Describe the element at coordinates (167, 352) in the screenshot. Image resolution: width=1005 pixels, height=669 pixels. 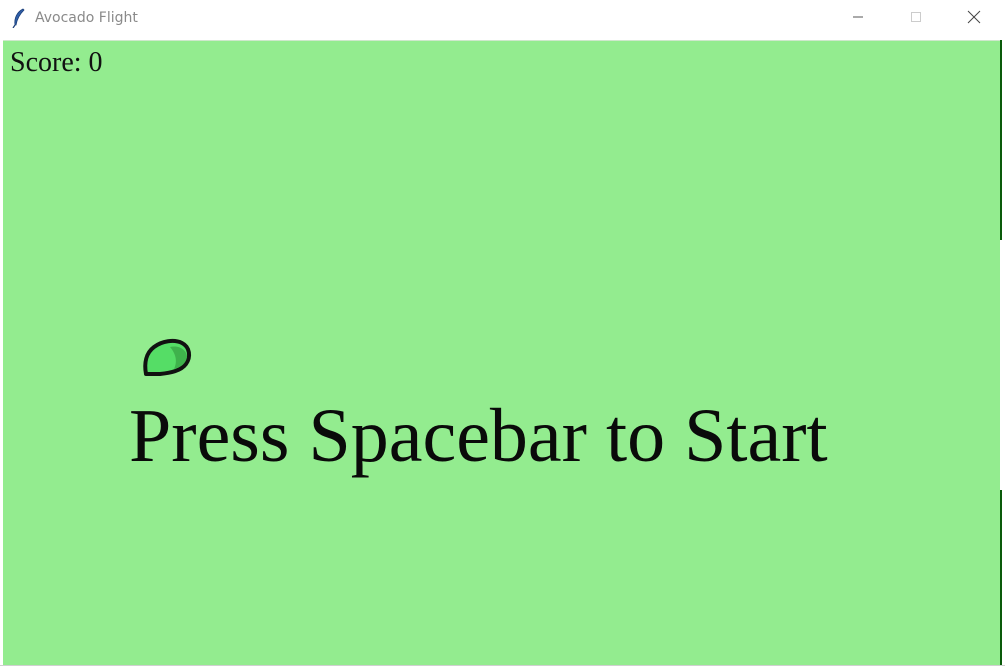
I see `avocado-player` at that location.